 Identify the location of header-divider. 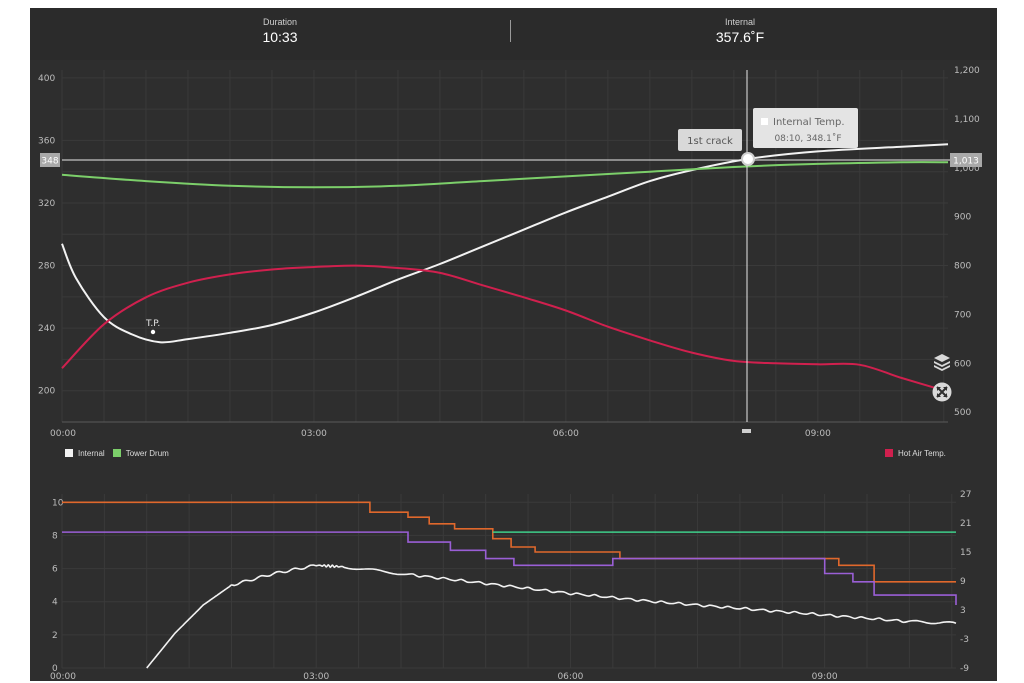
(510, 31).